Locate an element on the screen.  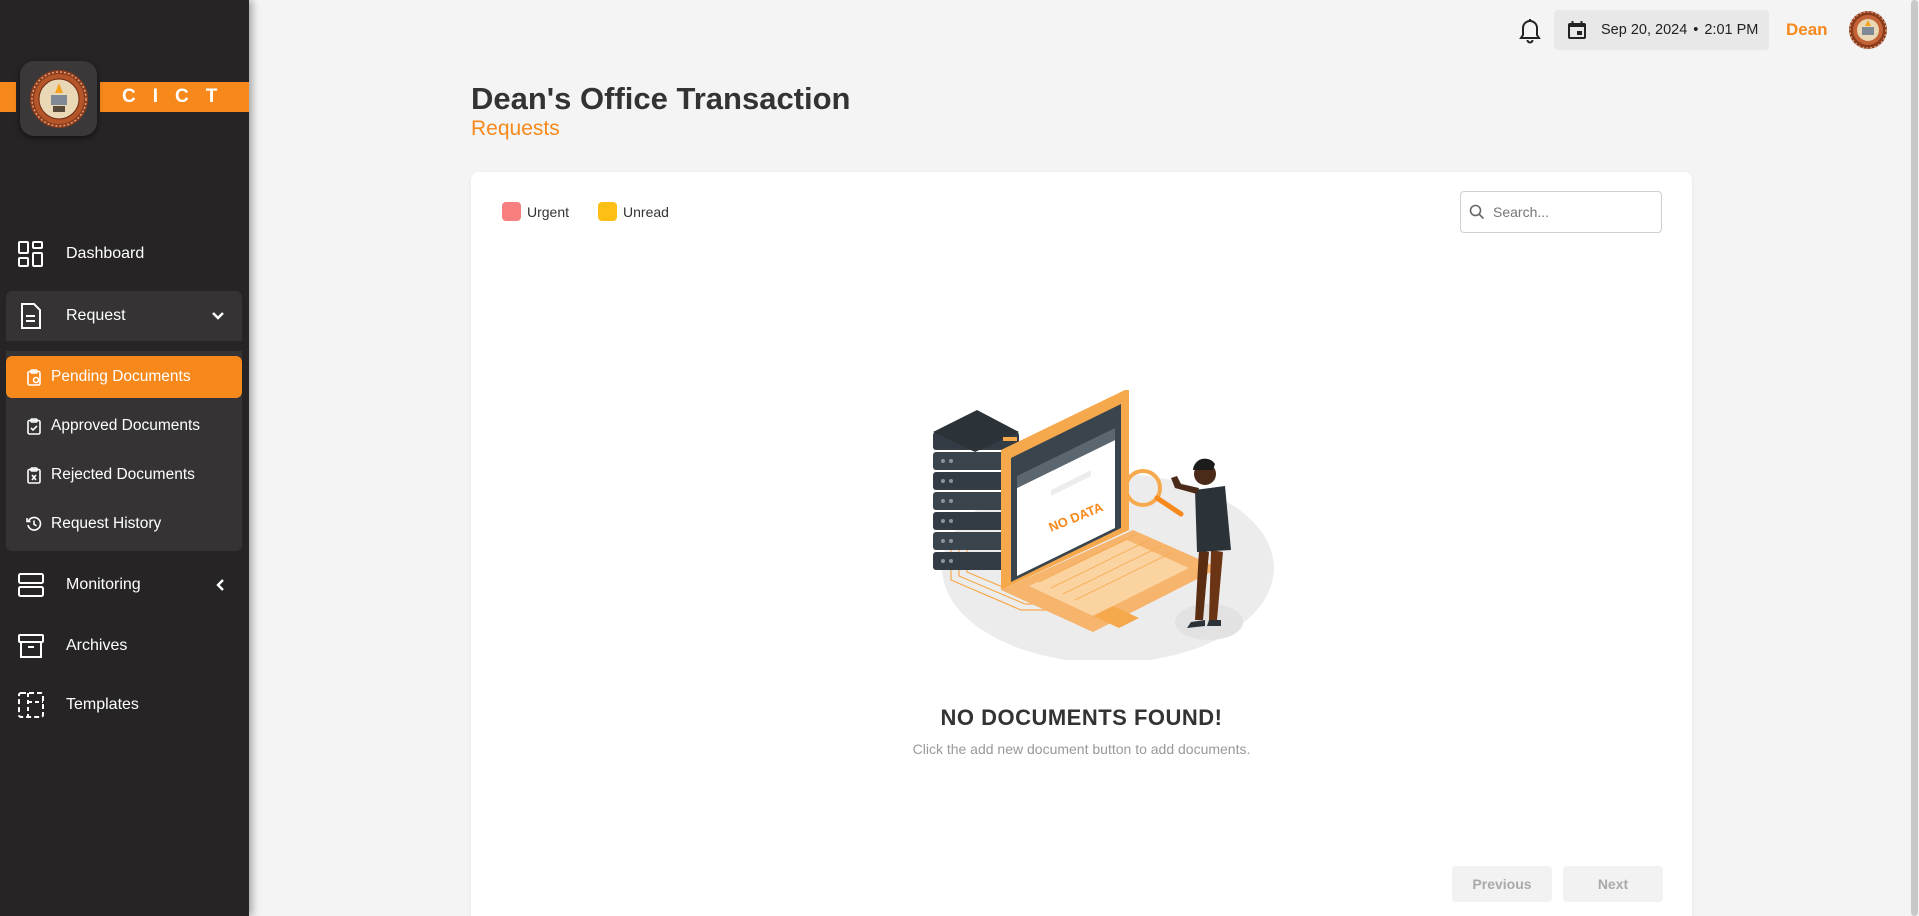
history-icon is located at coordinates (34, 524).